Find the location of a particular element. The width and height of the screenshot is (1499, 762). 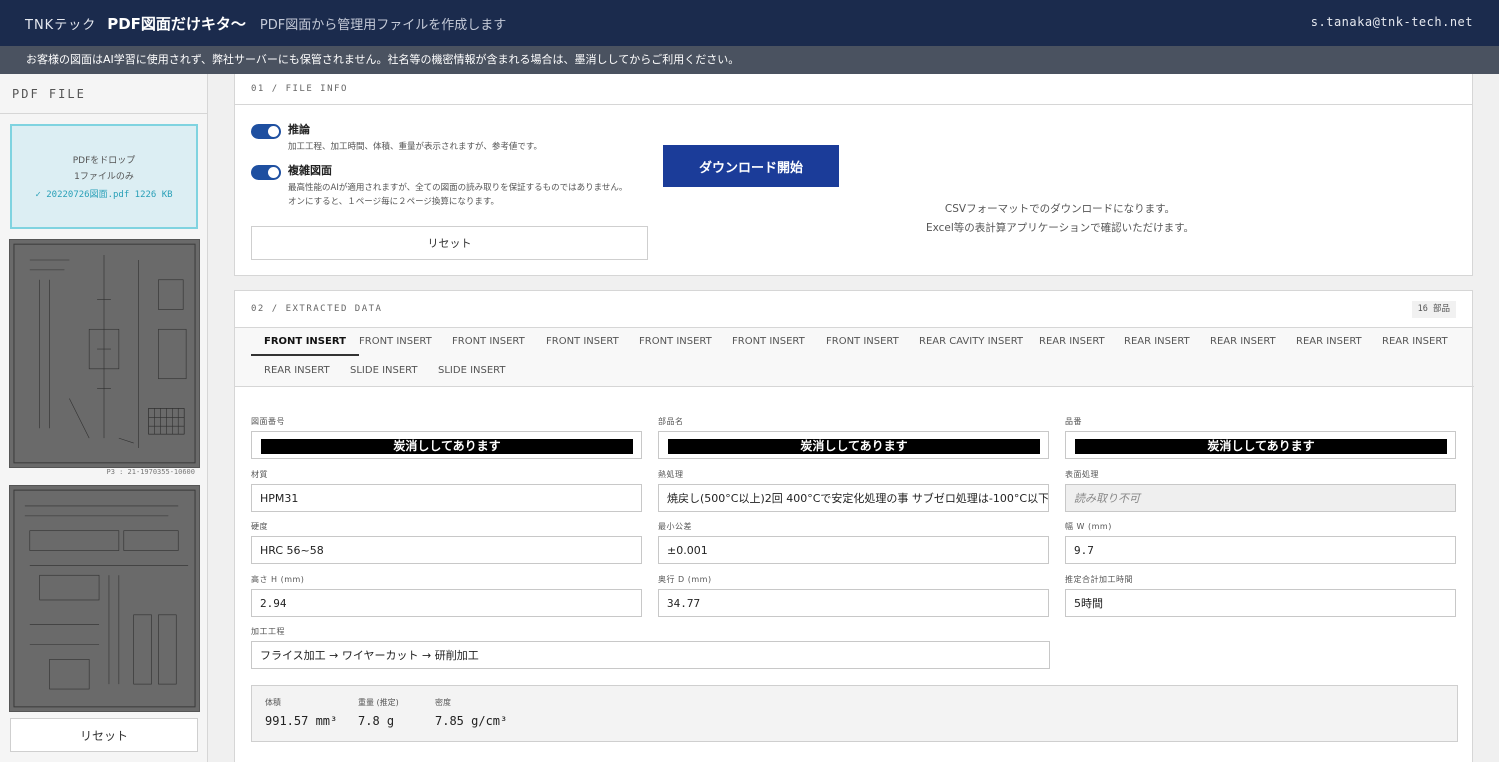

app-tagline: PDF図面から管理用ファイルを作成します is located at coordinates (383, 25).